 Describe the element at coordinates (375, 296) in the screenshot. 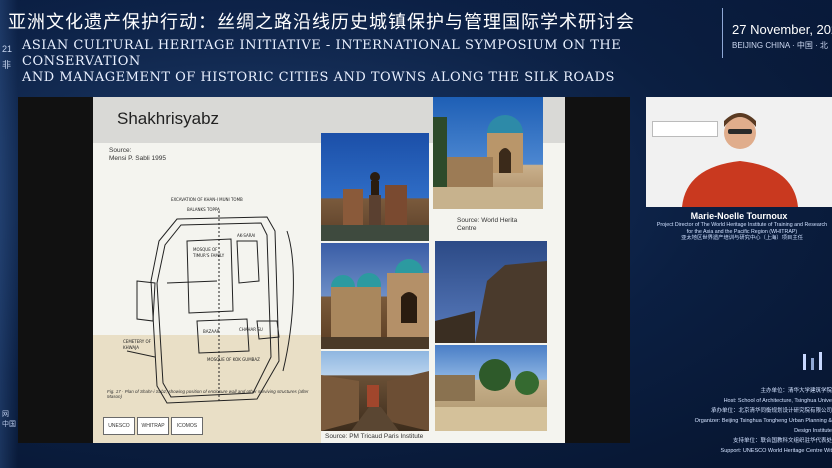

I see `photo-blue-domes` at that location.